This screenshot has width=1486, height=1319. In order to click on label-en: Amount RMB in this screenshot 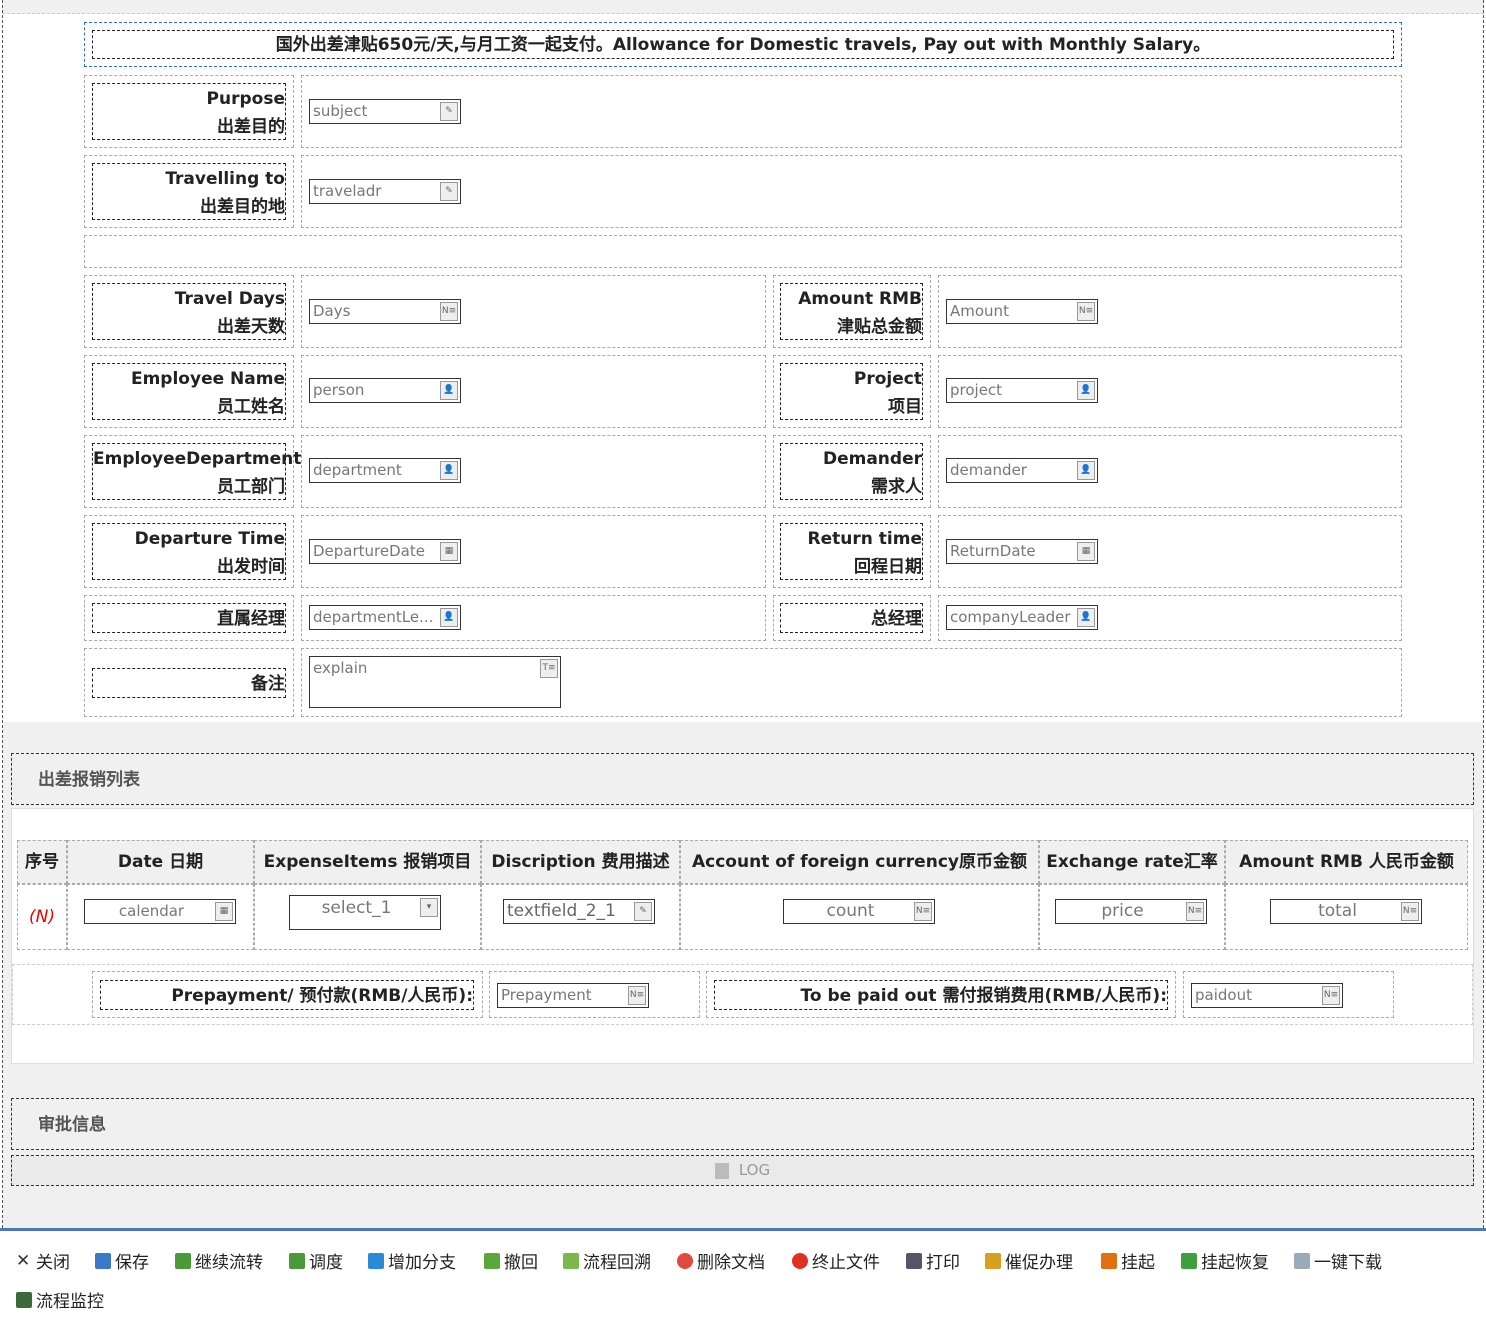, I will do `click(860, 299)`.